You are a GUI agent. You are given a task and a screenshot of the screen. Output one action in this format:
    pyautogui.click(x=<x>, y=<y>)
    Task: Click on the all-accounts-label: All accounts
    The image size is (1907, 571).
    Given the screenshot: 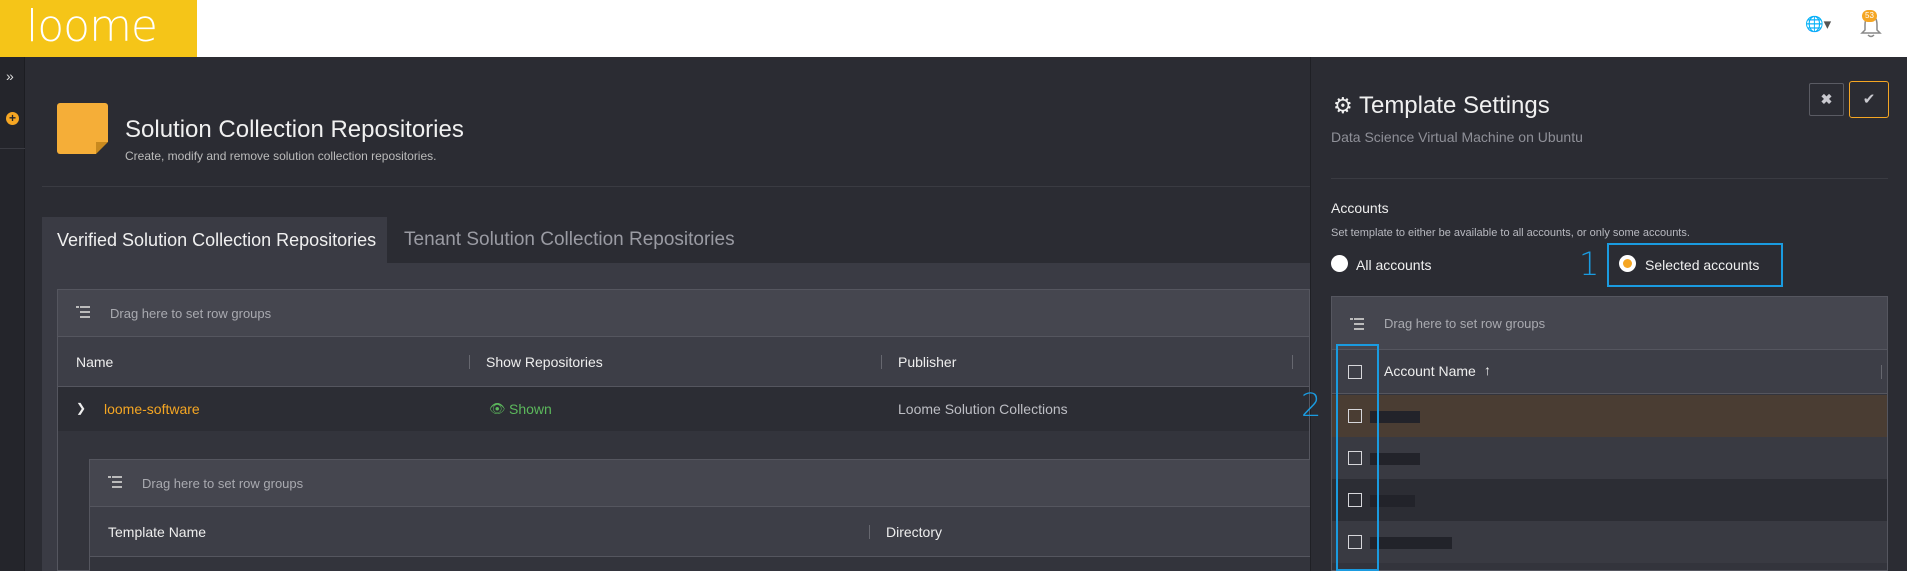 What is the action you would take?
    pyautogui.click(x=1393, y=265)
    